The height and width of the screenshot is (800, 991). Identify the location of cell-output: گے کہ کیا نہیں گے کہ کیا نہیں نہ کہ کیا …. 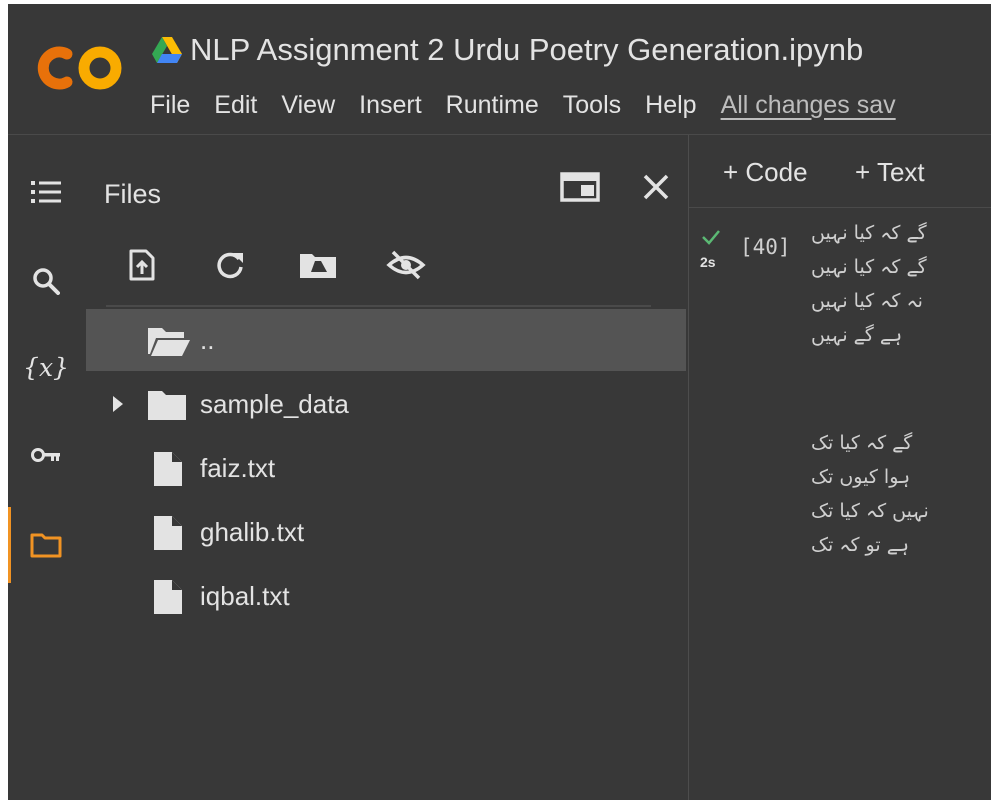
(901, 389).